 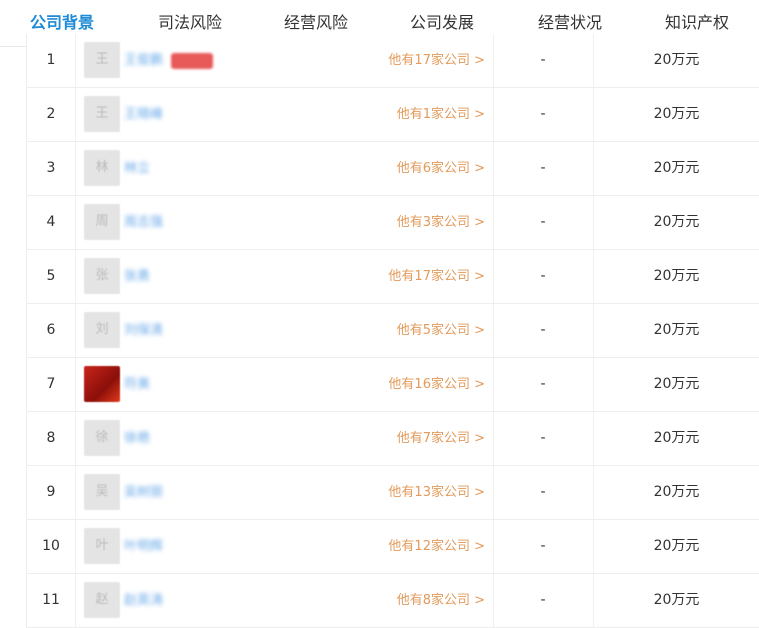 I want to click on other-companies-link: 他有16家公司 >, so click(x=436, y=384).